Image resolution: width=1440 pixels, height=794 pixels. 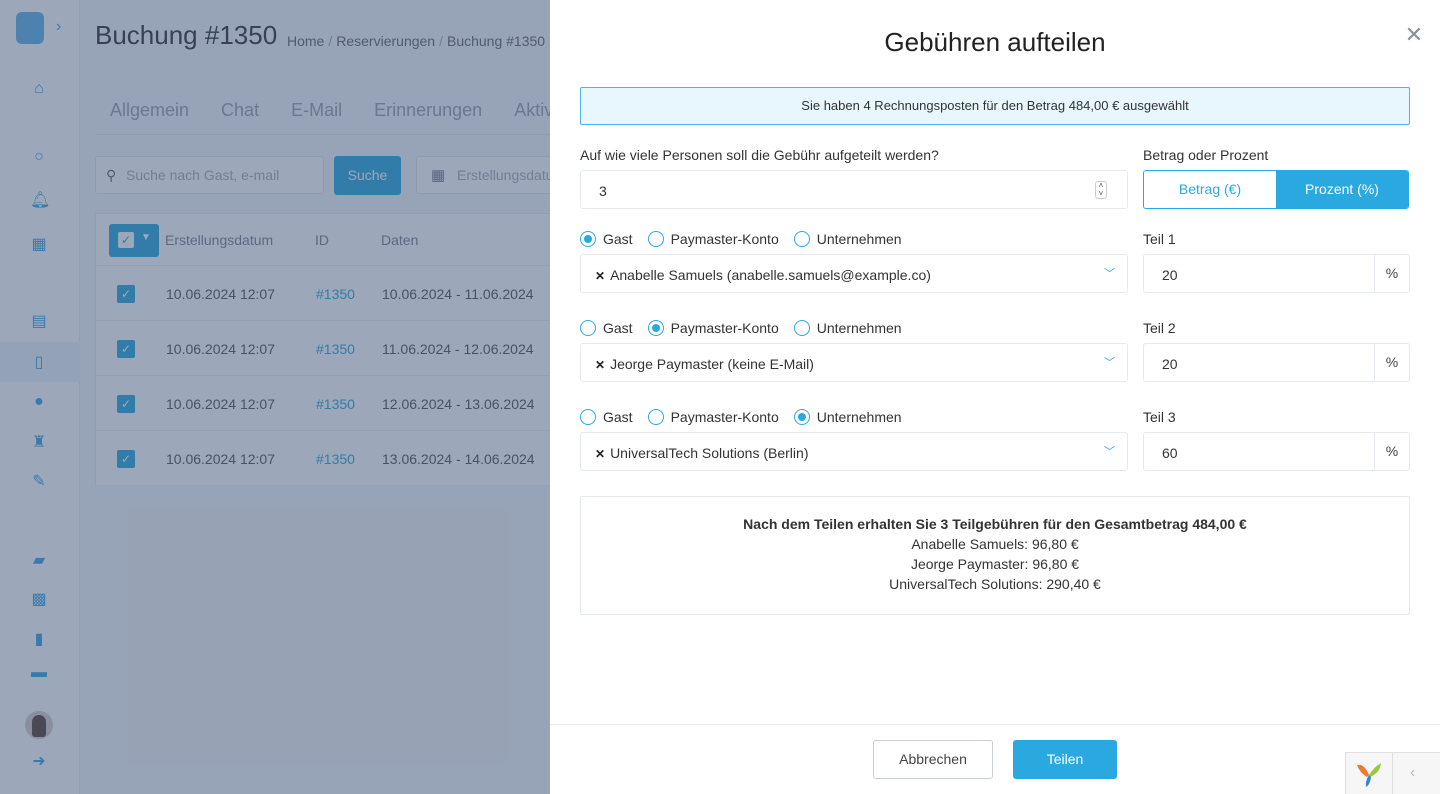 I want to click on mode-label: Betrag oder Prozent, so click(x=1206, y=155).